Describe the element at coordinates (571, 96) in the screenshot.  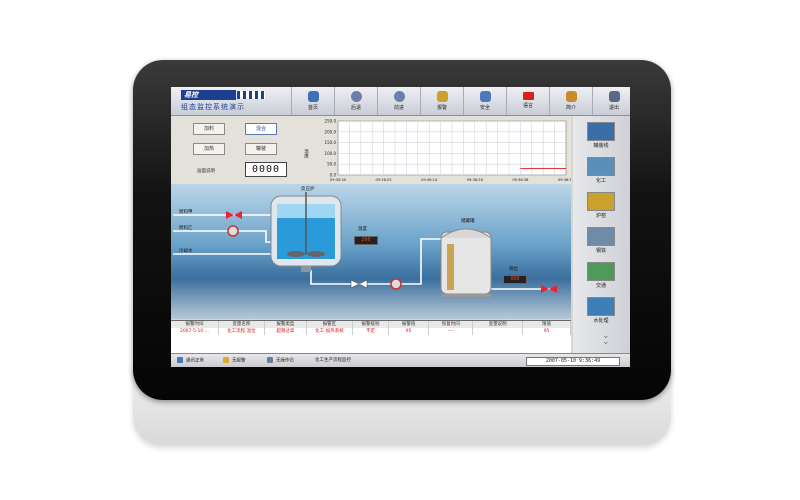
I see `info-icon` at that location.